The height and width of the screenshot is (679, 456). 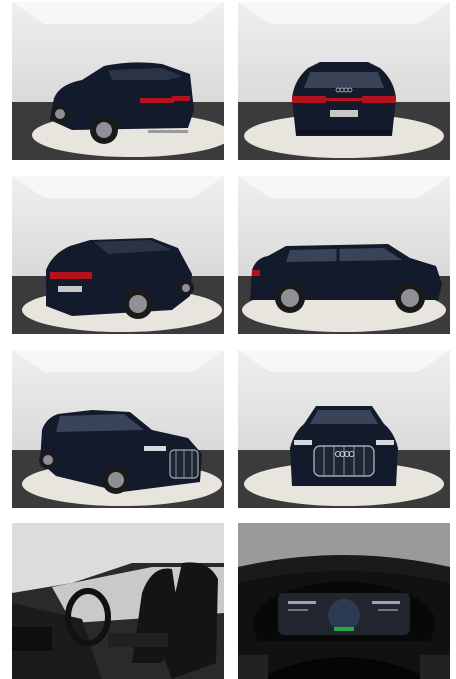 I want to click on photo-4-image, so click(x=344, y=255).